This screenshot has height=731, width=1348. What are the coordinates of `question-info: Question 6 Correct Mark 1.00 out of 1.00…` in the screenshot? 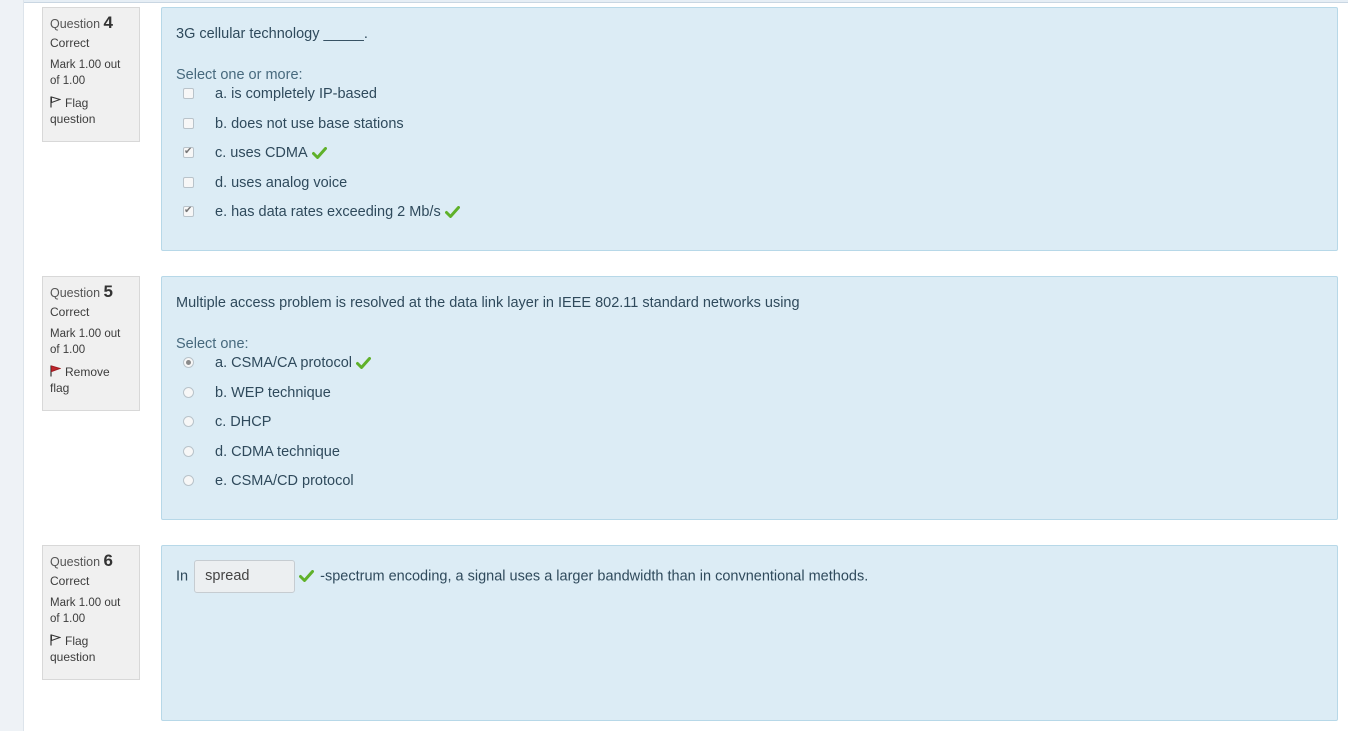 It's located at (91, 612).